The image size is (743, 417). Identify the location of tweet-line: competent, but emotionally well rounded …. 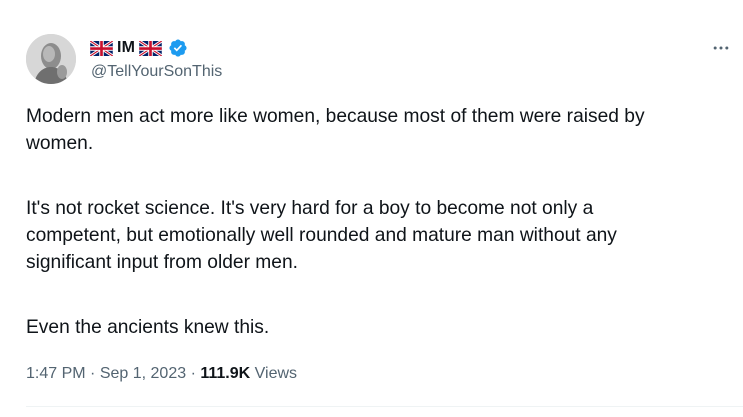
(321, 235).